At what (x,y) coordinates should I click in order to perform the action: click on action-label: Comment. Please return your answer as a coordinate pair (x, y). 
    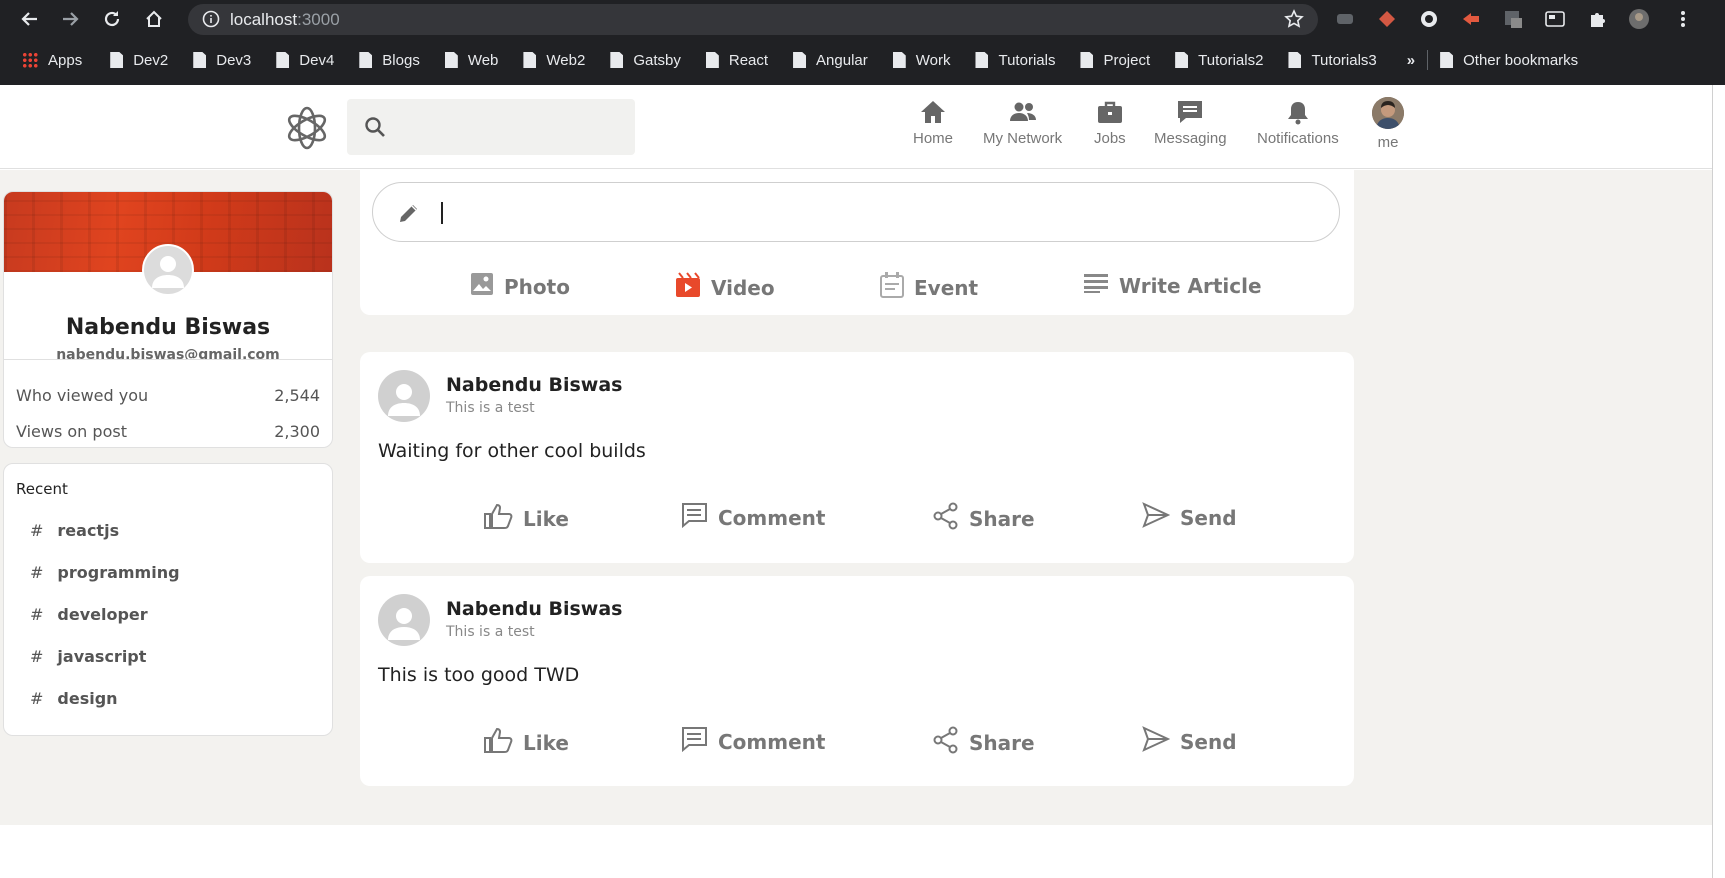
    Looking at the image, I should click on (772, 741).